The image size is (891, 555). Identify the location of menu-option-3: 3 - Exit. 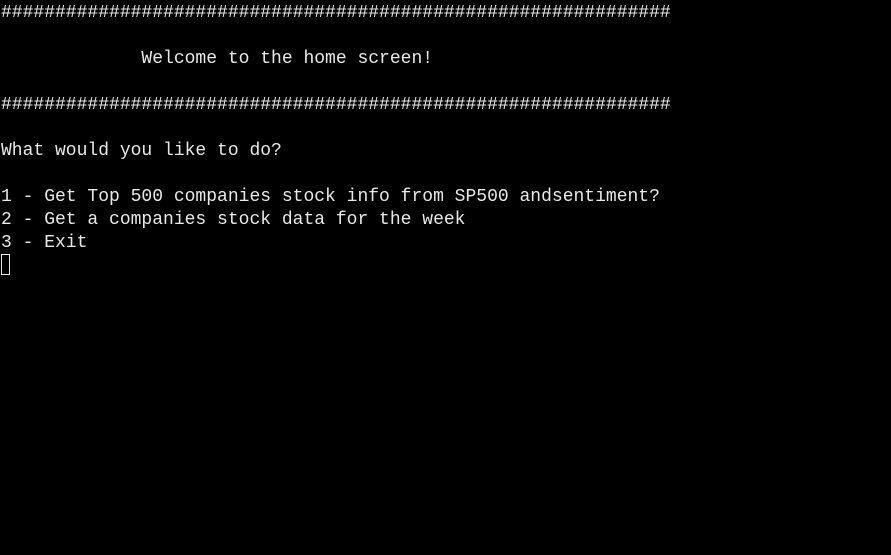
(44, 243).